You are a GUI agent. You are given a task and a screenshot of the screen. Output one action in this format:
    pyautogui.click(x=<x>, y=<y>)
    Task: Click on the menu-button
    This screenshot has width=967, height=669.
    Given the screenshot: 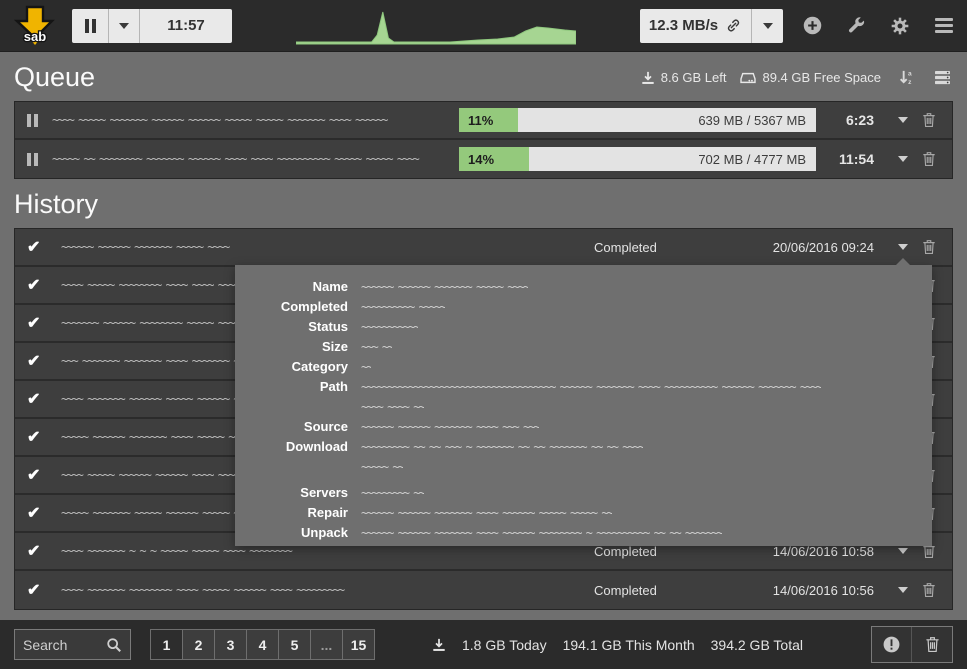 What is the action you would take?
    pyautogui.click(x=944, y=26)
    